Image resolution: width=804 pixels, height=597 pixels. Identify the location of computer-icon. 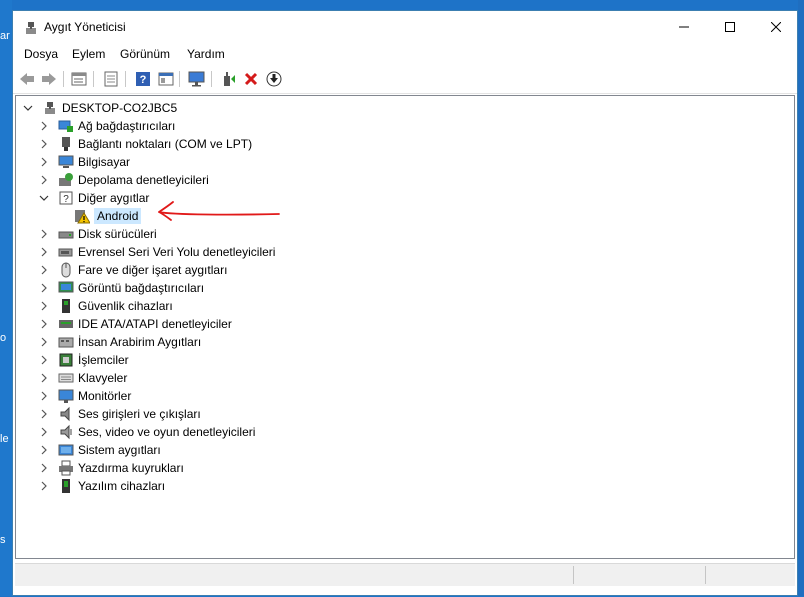
(66, 161).